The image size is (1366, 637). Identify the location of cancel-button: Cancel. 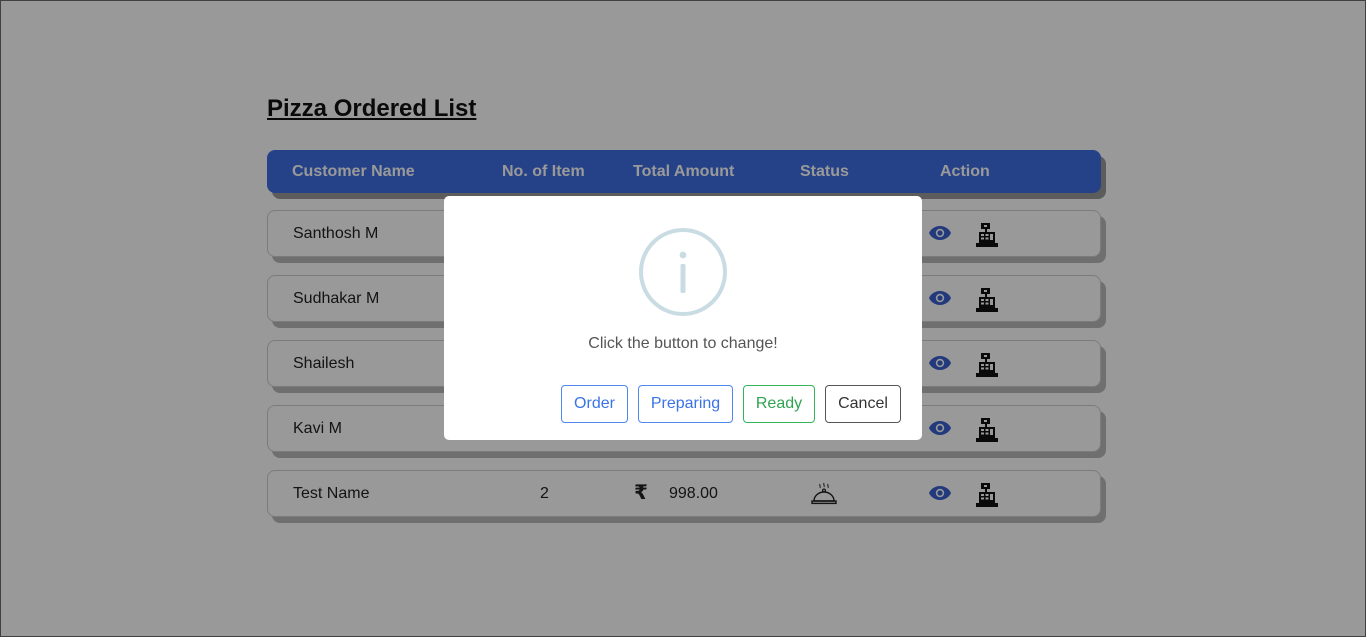
(863, 404).